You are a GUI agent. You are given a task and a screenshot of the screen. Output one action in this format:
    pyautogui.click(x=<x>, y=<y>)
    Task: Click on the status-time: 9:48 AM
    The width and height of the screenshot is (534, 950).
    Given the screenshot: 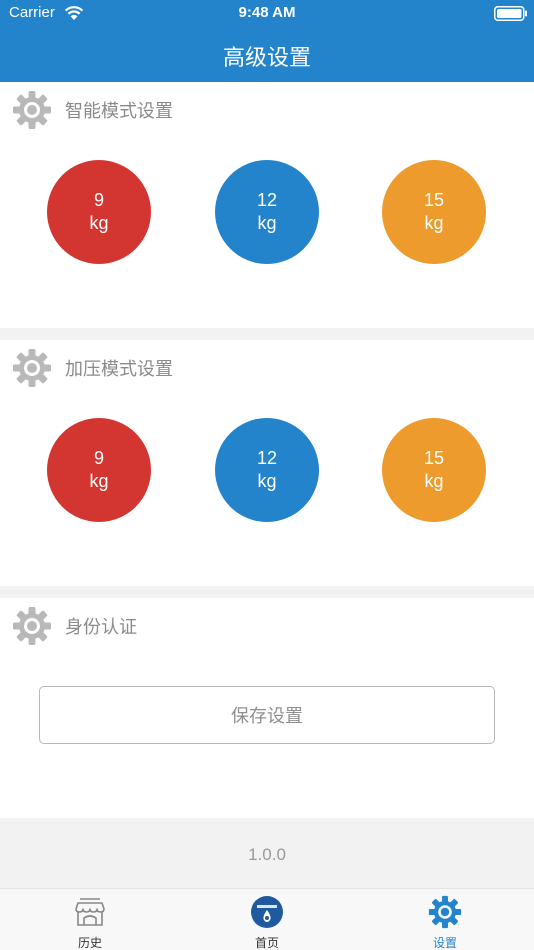 What is the action you would take?
    pyautogui.click(x=267, y=12)
    